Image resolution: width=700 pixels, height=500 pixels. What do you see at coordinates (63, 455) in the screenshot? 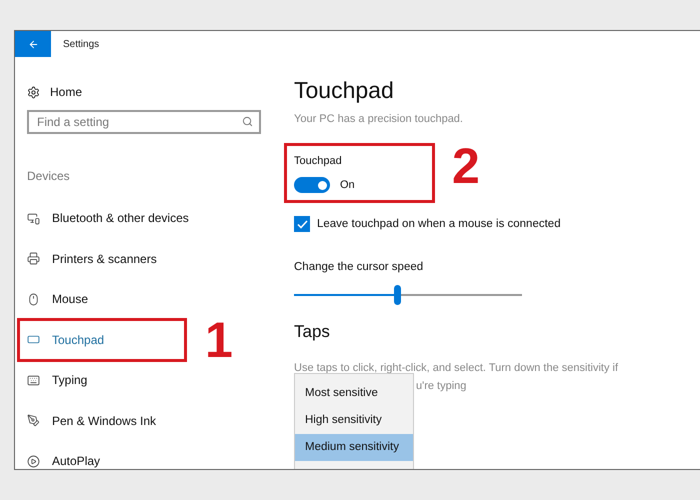
I see `sidebar-item: AutoPlay` at bounding box center [63, 455].